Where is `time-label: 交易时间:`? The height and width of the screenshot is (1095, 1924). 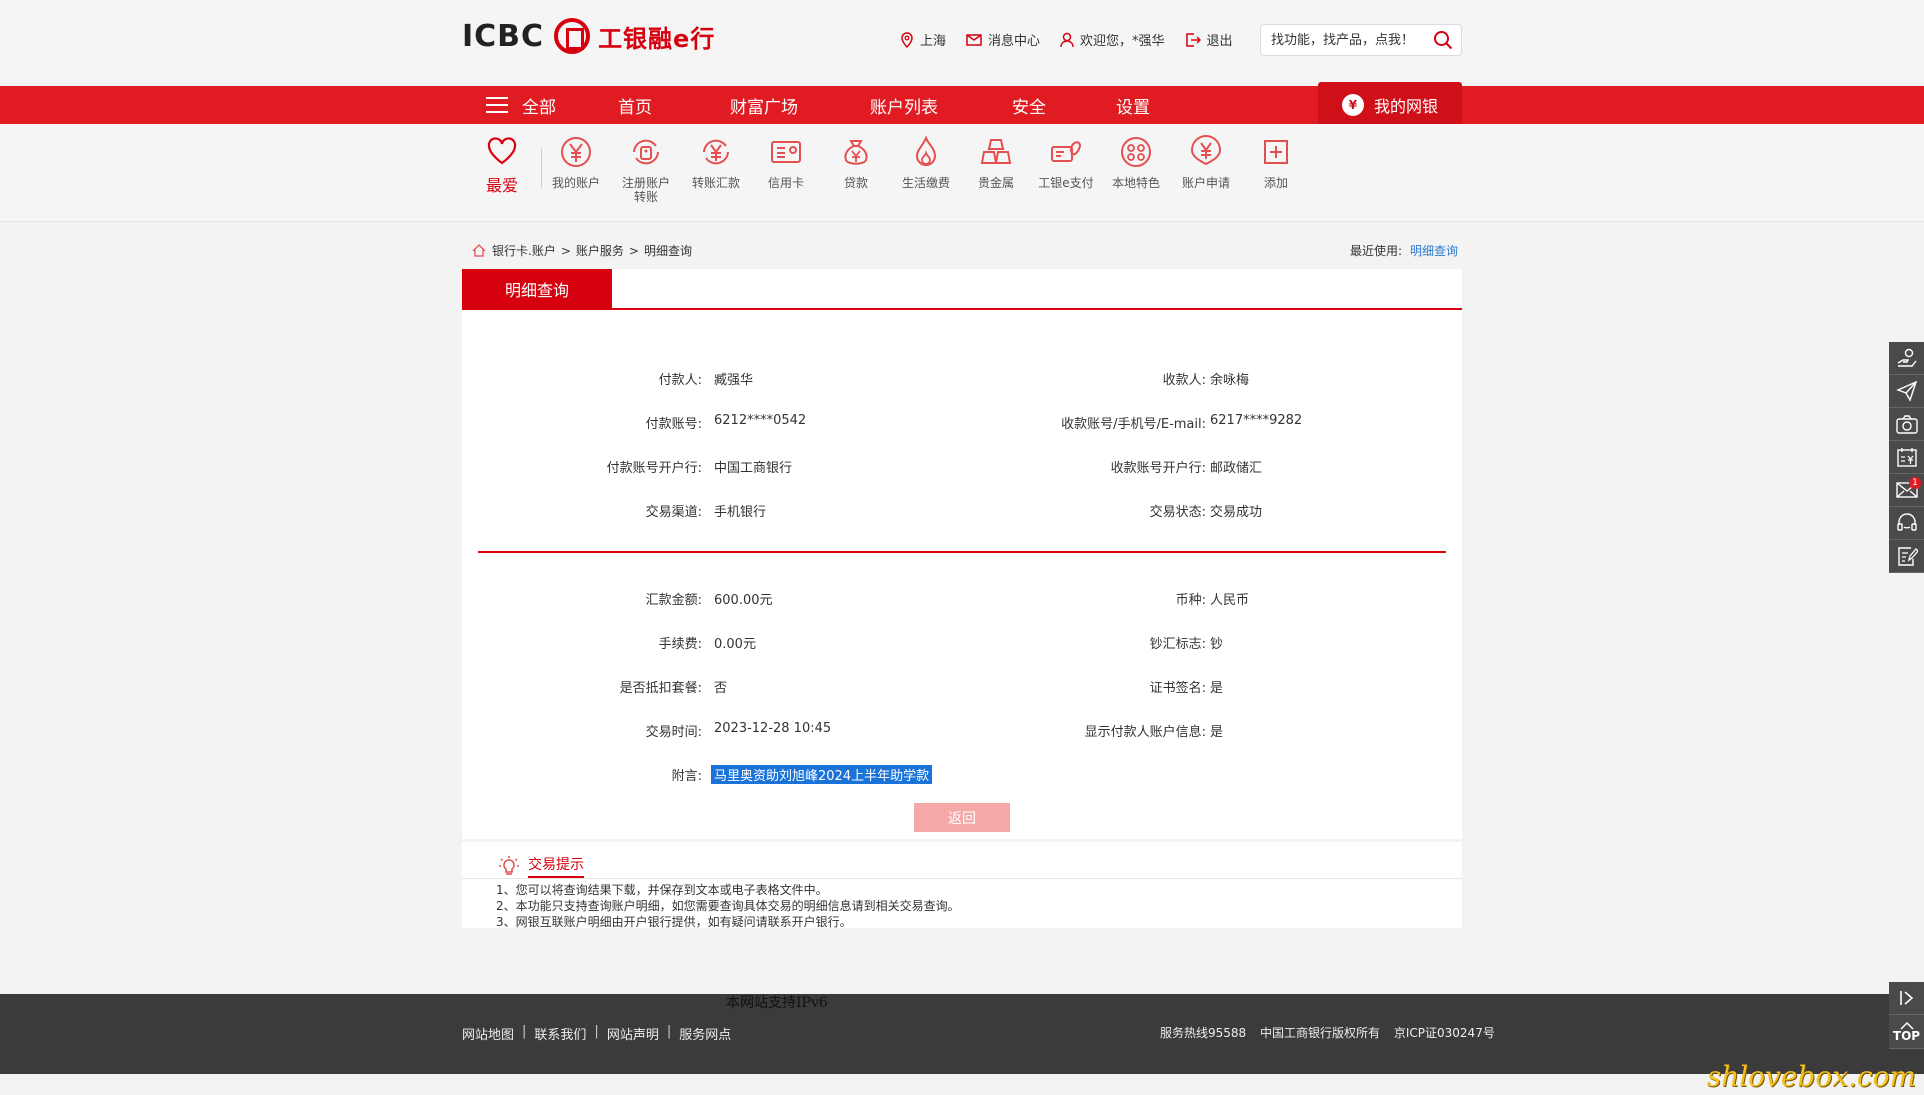
time-label: 交易时间: is located at coordinates (673, 732).